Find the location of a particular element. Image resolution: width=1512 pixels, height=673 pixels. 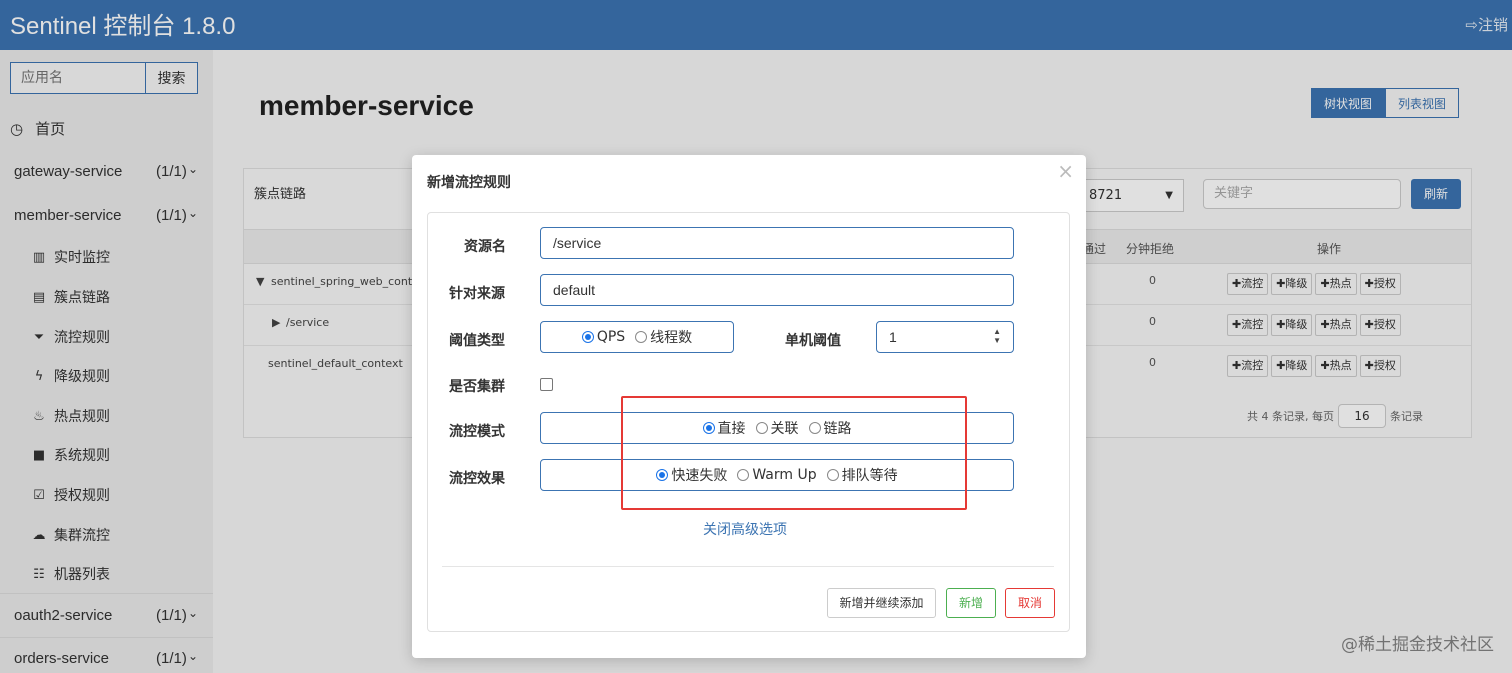

radio-qps: QPS is located at coordinates (603, 337).